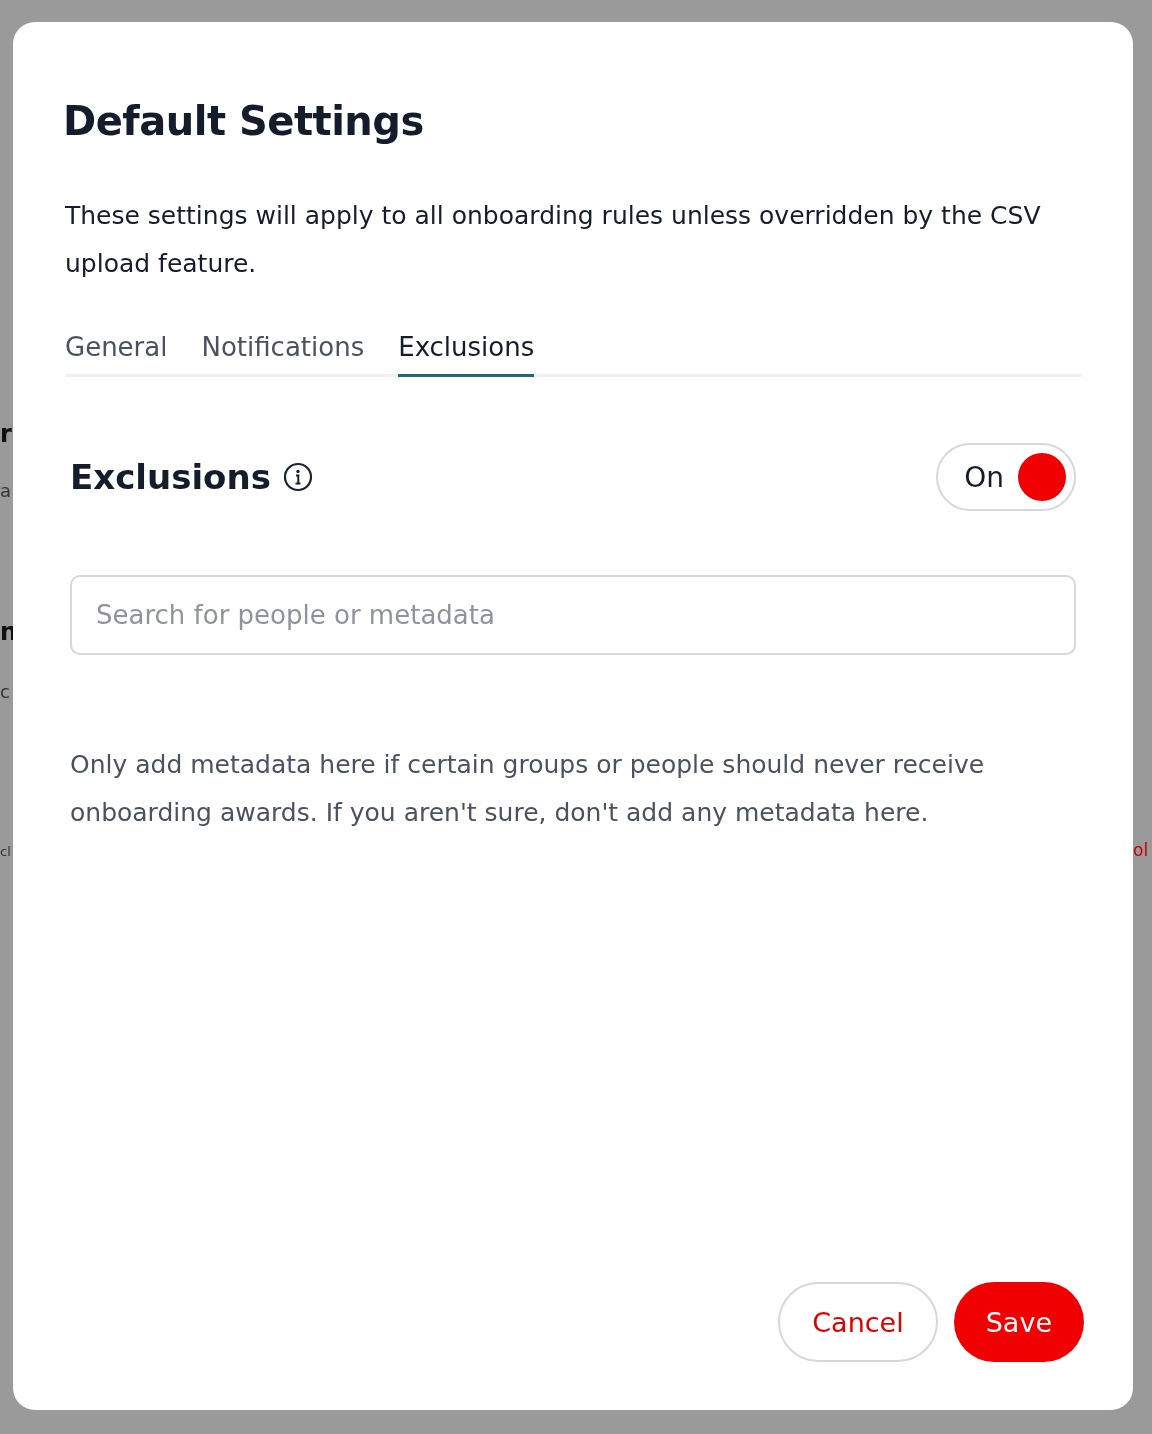 The image size is (1152, 1434). What do you see at coordinates (1006, 477) in the screenshot?
I see `toggle-switch: On` at bounding box center [1006, 477].